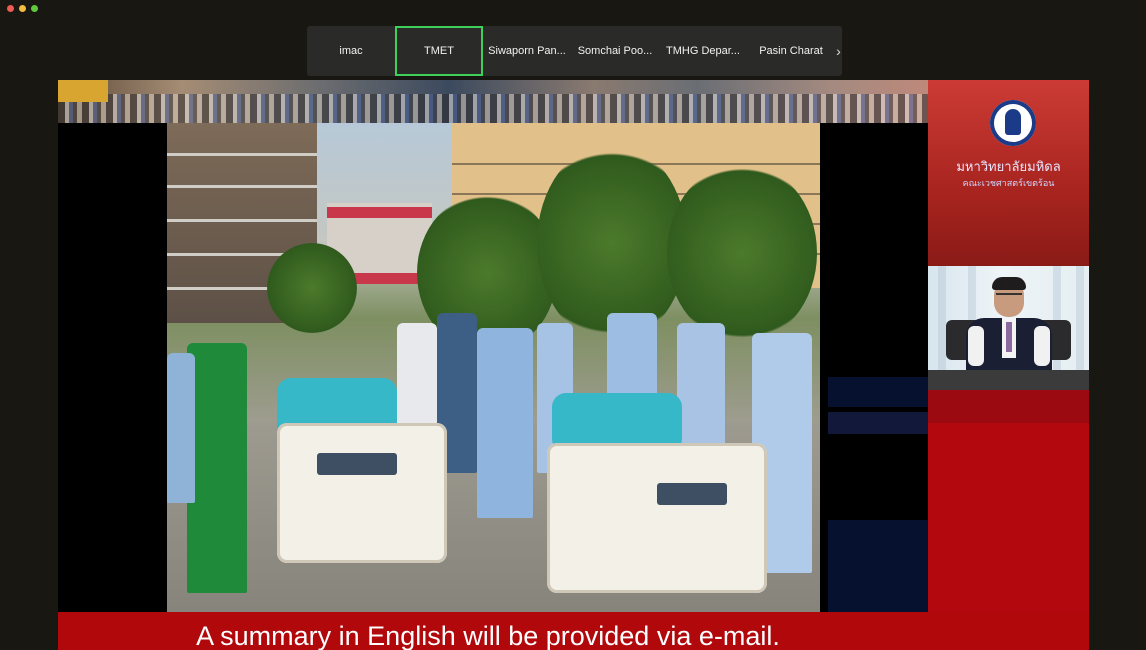 This screenshot has height=650, width=1146. I want to click on participant-tile-tmet: TMET, so click(439, 51).